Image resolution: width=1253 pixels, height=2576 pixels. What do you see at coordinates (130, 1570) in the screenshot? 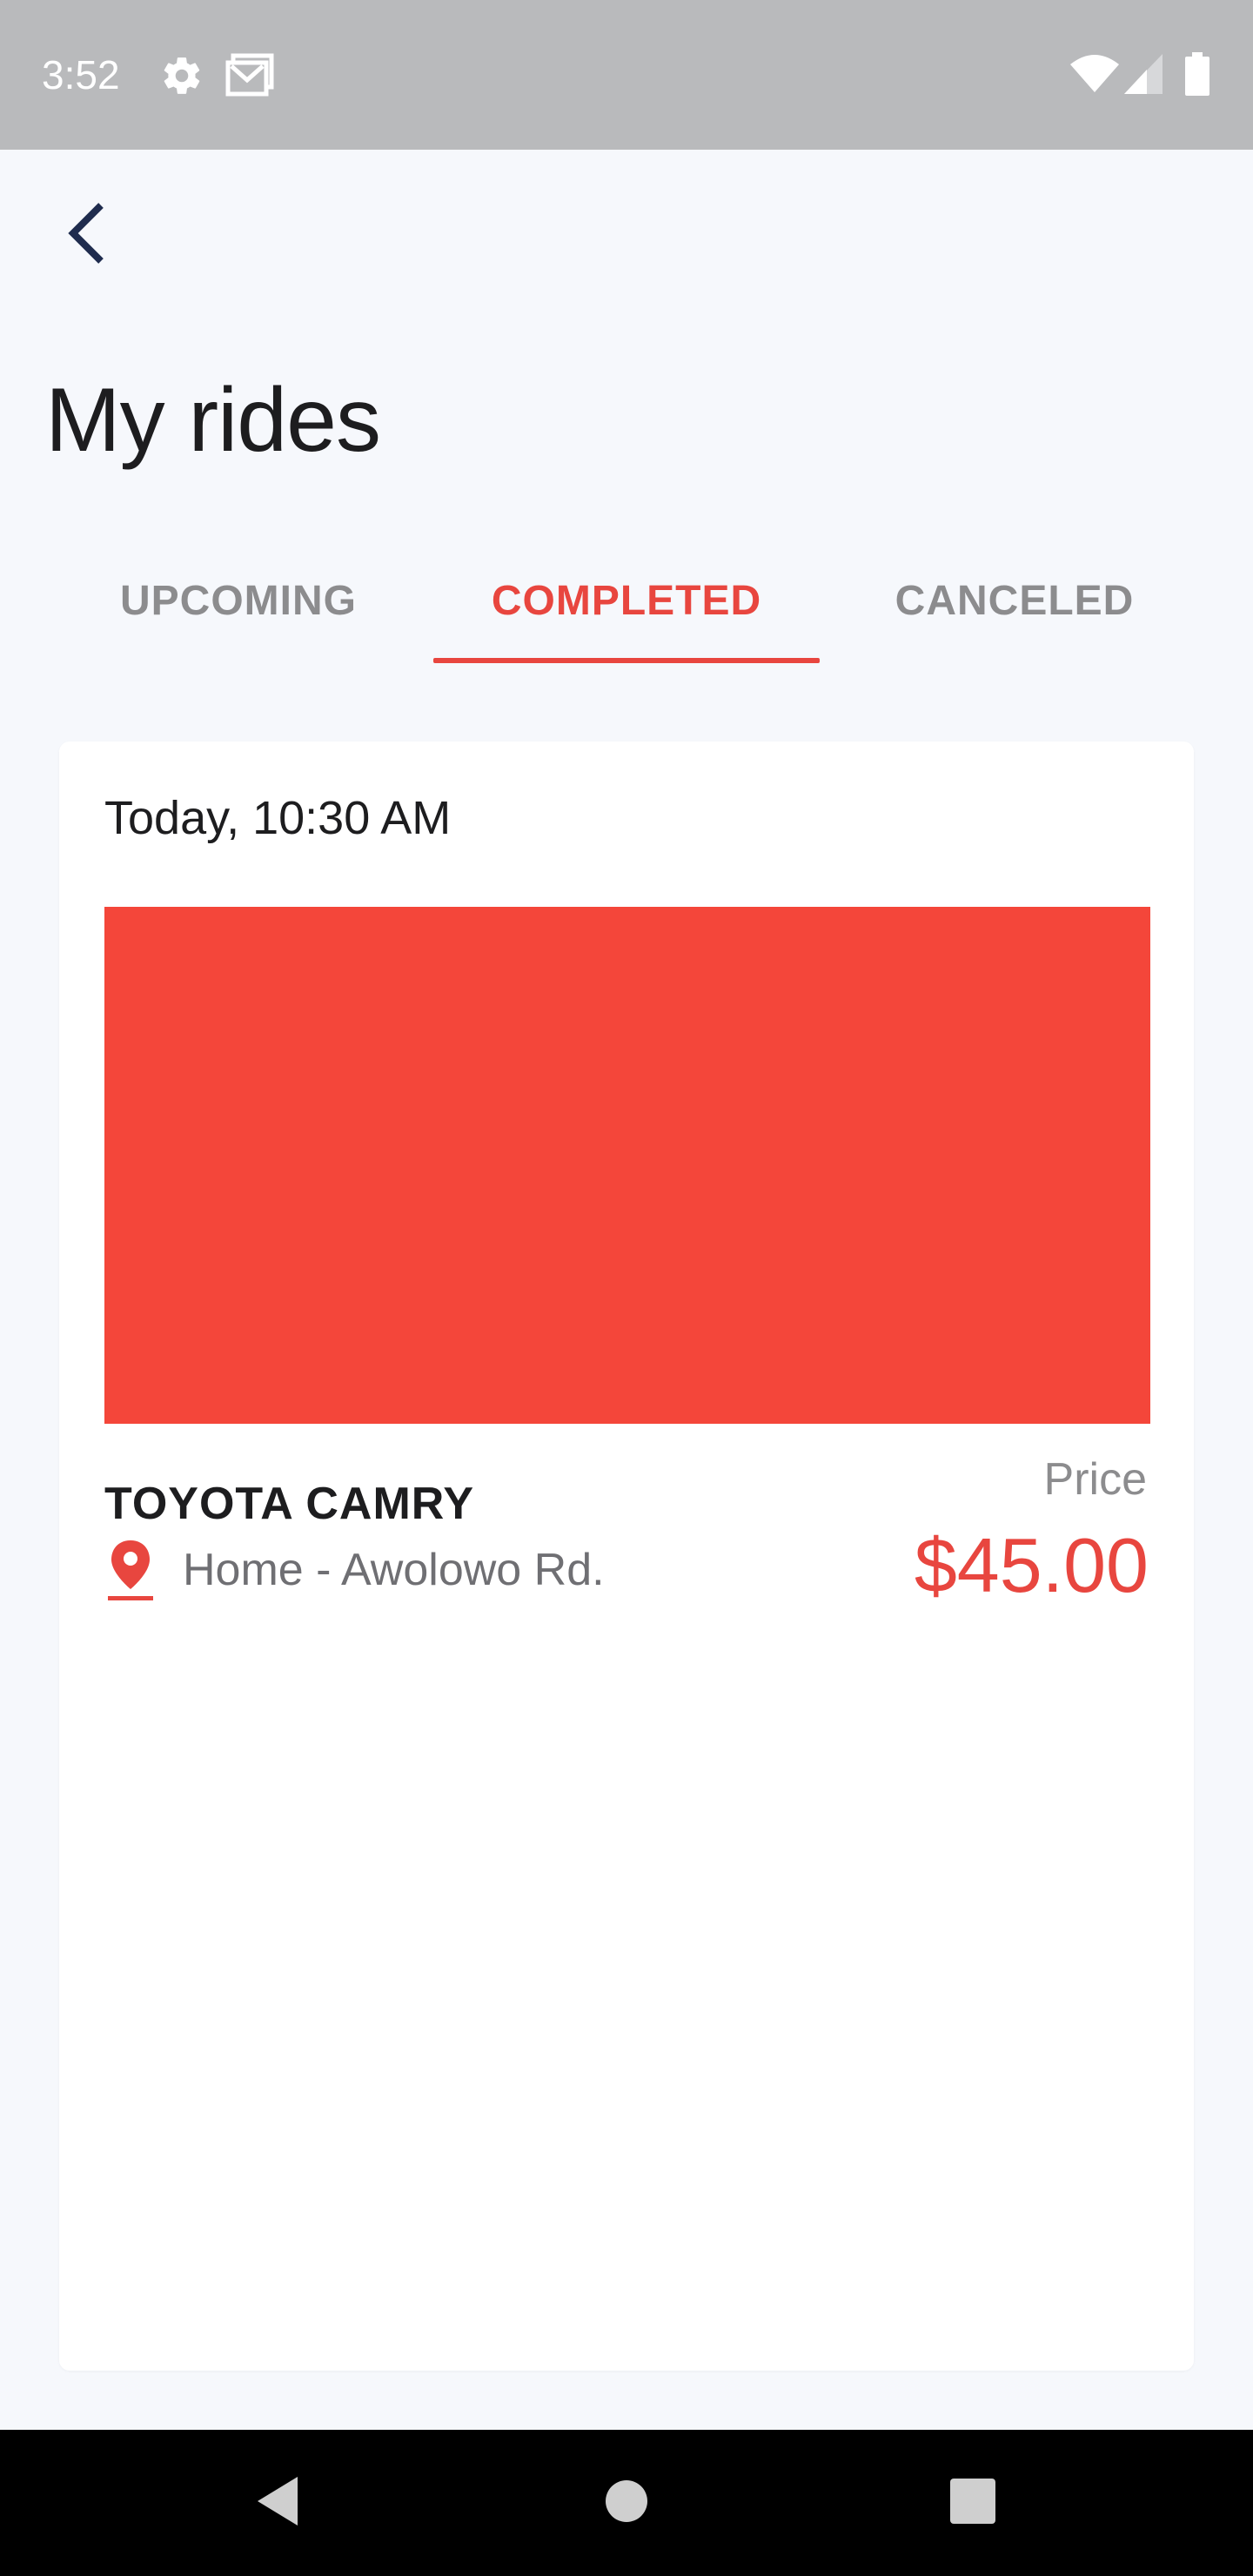
I see `location-pin-icon` at bounding box center [130, 1570].